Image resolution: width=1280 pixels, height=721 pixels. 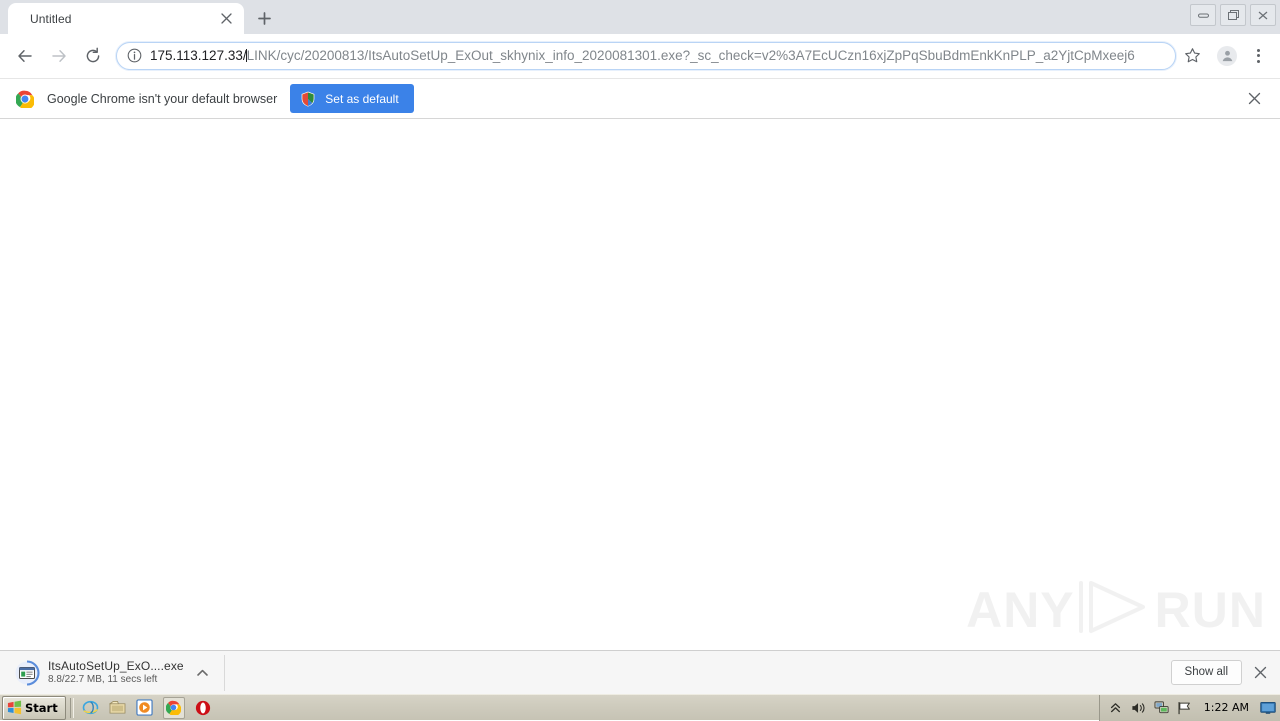 I want to click on window-controls, so click(x=1235, y=15).